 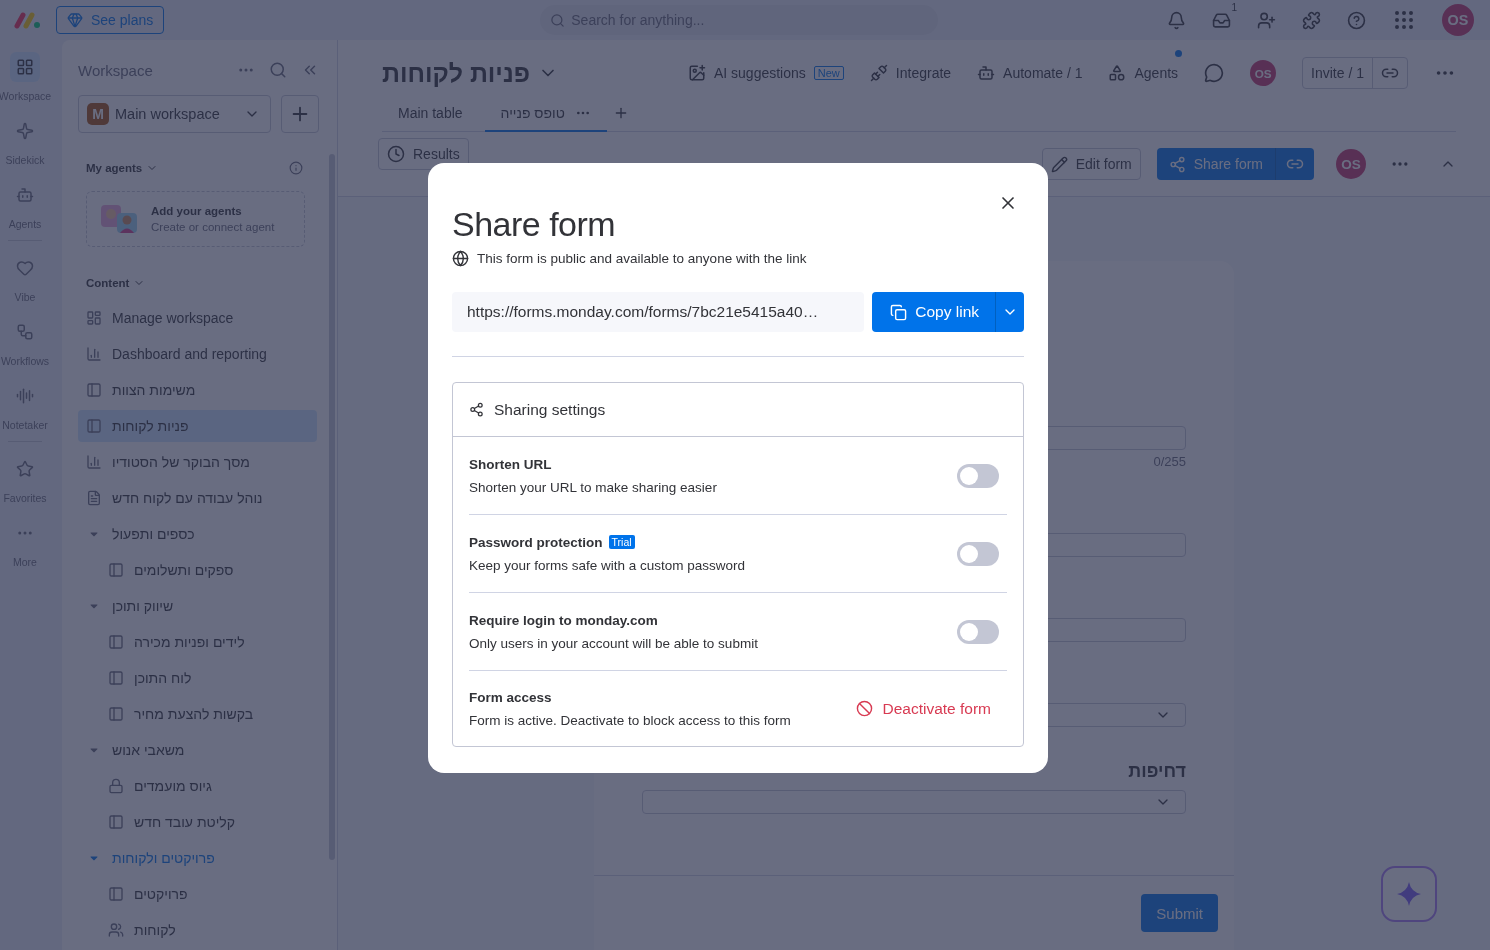 What do you see at coordinates (510, 464) in the screenshot?
I see `setting-title: Shorten URL` at bounding box center [510, 464].